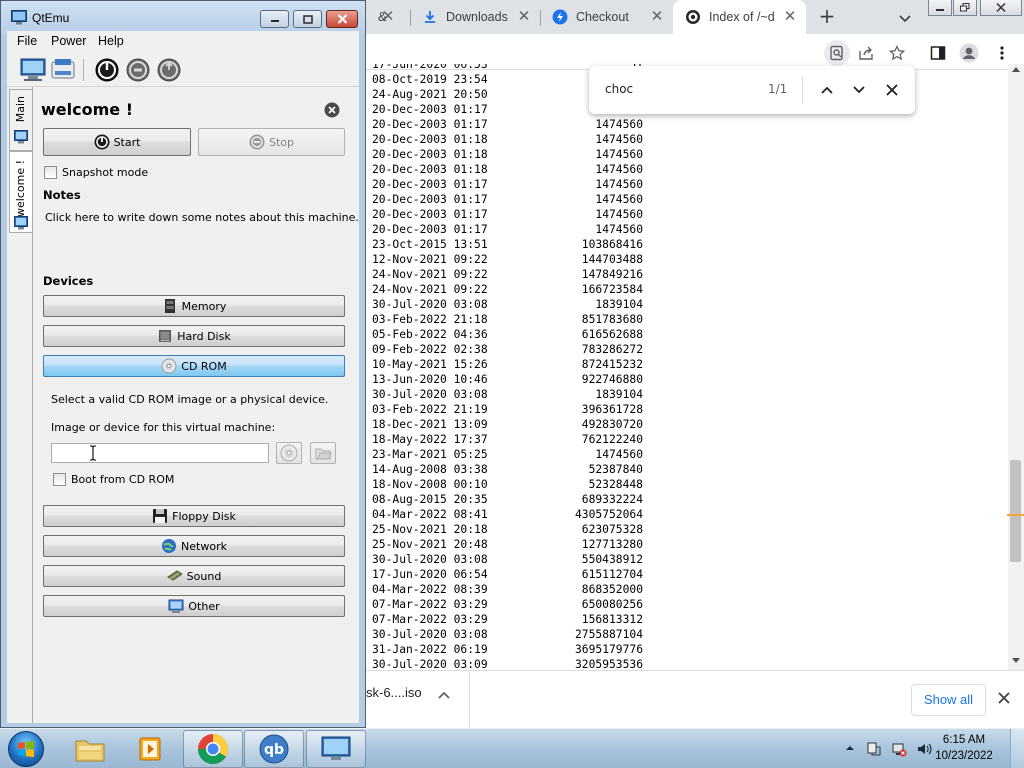  What do you see at coordinates (507, 379) in the screenshot?
I see `listing-row: 13-Jun-2020 10:46 922746880` at bounding box center [507, 379].